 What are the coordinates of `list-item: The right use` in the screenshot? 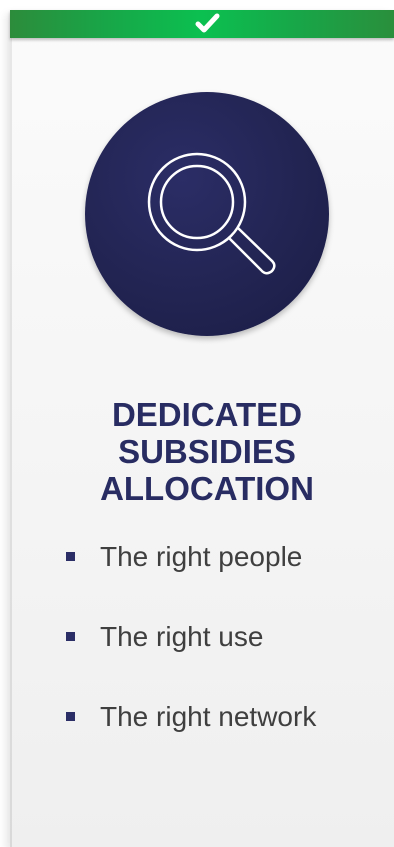 It's located at (226, 660).